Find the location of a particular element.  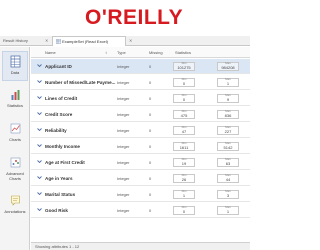

max-stat: Max 9 is located at coordinates (228, 98).